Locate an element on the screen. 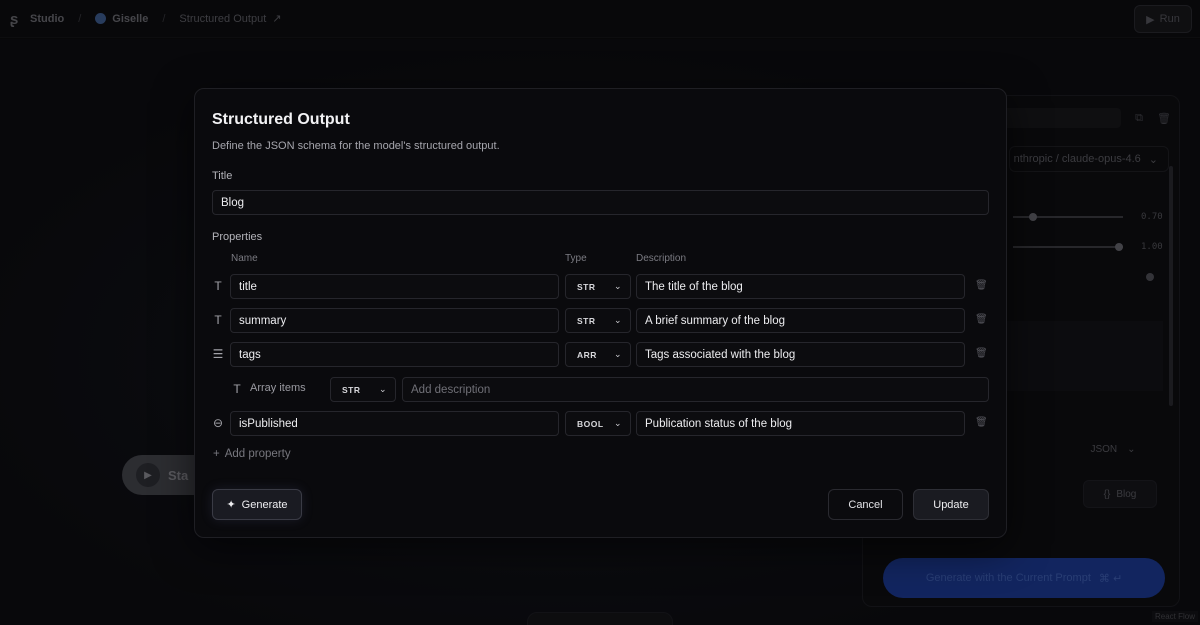  property-name-input: tags is located at coordinates (394, 354).